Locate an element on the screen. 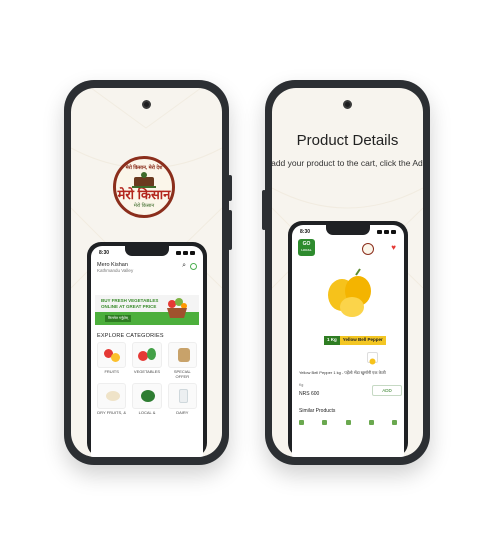 The image size is (494, 542). mero-kishan-badge is located at coordinates (368, 249).